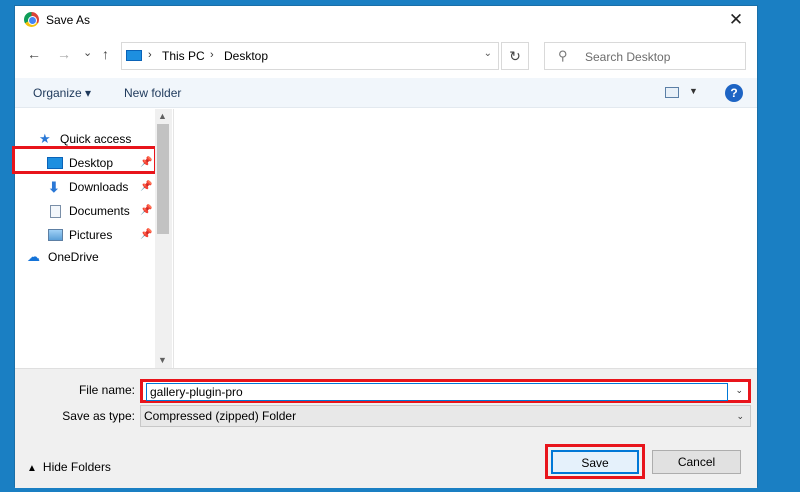  I want to click on hide-folders-label: Hide Folders, so click(76, 467).